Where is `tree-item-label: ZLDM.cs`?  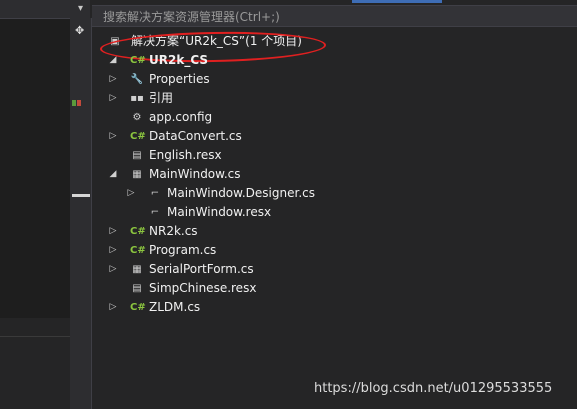 tree-item-label: ZLDM.cs is located at coordinates (175, 307).